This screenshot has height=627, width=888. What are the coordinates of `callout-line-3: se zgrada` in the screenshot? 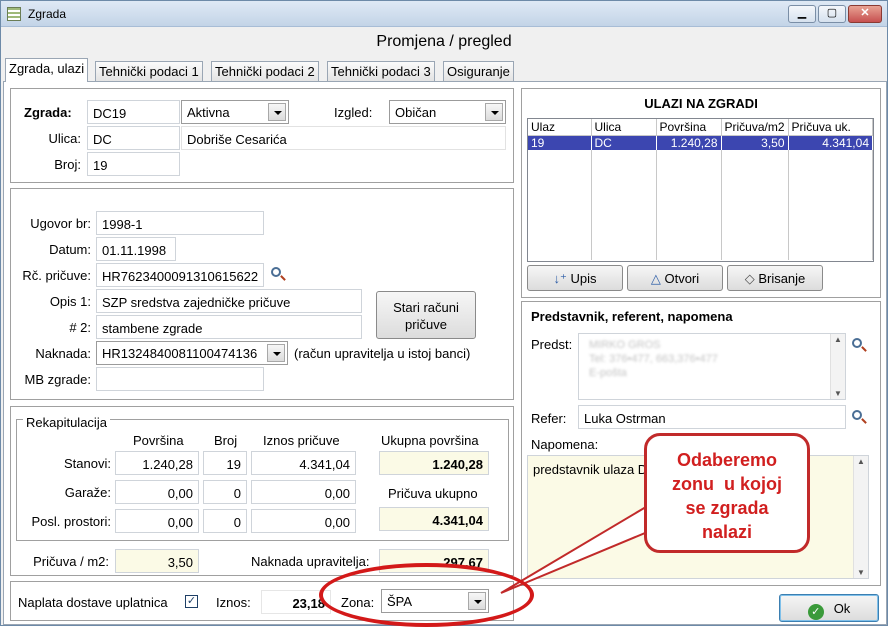 It's located at (727, 508).